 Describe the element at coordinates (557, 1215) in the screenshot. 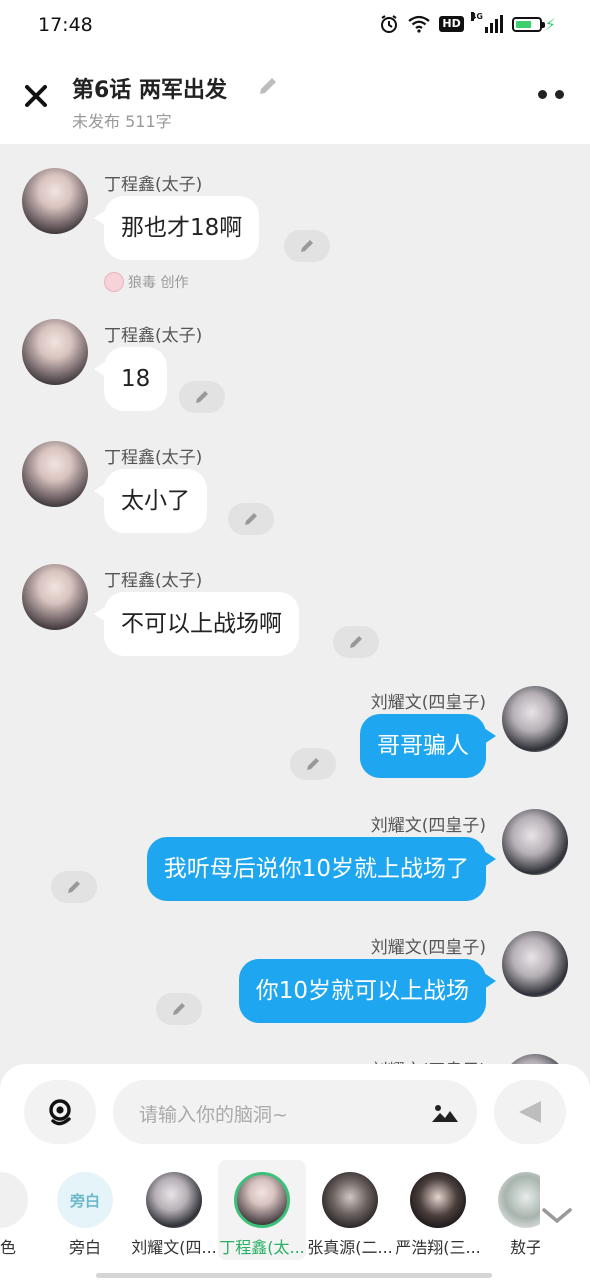

I see `chevron-down-icon` at that location.